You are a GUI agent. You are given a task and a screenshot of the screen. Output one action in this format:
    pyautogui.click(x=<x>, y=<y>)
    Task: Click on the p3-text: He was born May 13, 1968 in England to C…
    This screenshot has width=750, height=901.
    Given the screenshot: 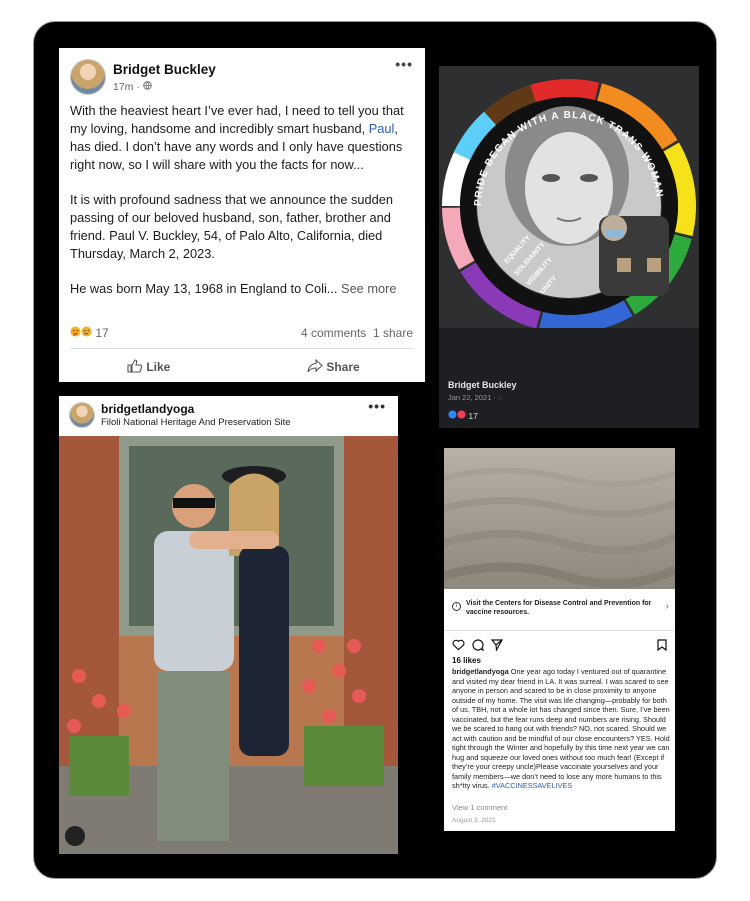 What is the action you would take?
    pyautogui.click(x=206, y=288)
    